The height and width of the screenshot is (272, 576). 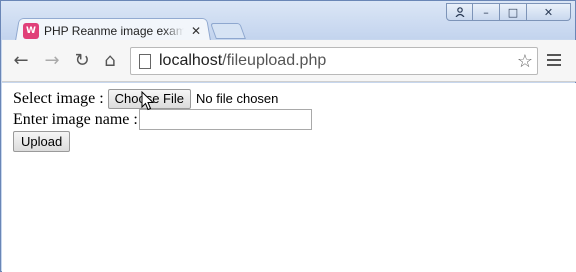 I want to click on upload-button: Upload, so click(x=42, y=141).